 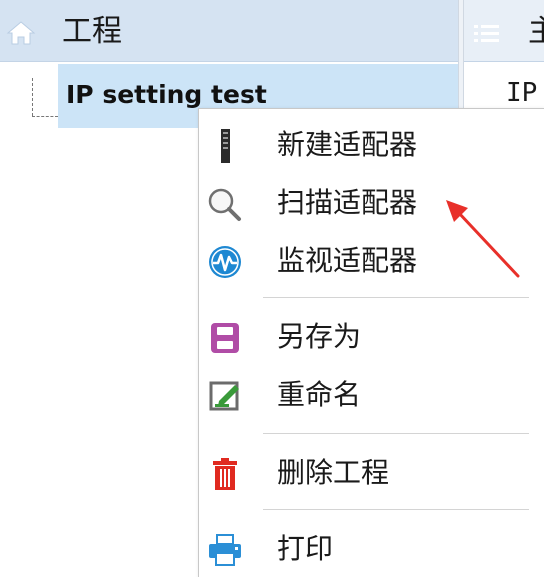 What do you see at coordinates (333, 472) in the screenshot?
I see `menu-label: 删除工程` at bounding box center [333, 472].